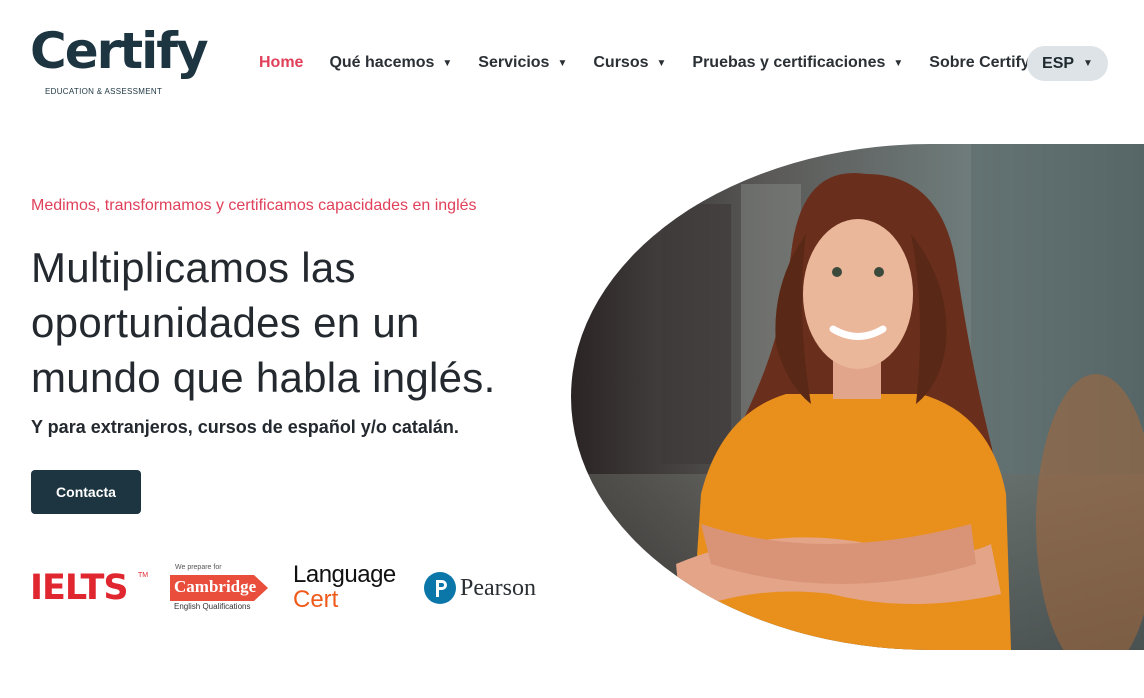 The height and width of the screenshot is (698, 1144). I want to click on nav-item-cursos: Cursos ▼, so click(629, 63).